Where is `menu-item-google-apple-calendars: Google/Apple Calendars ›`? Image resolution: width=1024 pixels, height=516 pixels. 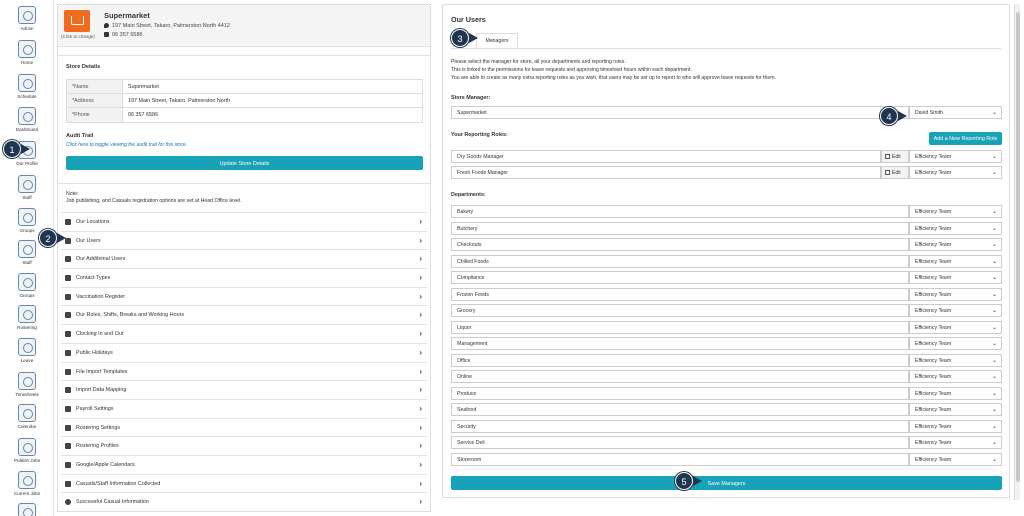 menu-item-google-apple-calendars: Google/Apple Calendars › is located at coordinates (244, 464).